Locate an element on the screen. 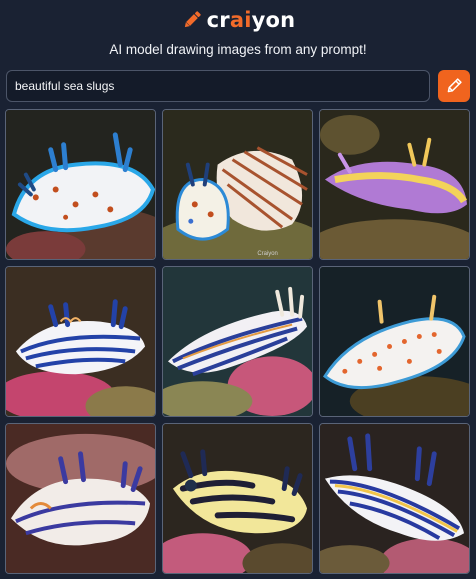 The width and height of the screenshot is (476, 579). watermark: Craiyon is located at coordinates (267, 254).